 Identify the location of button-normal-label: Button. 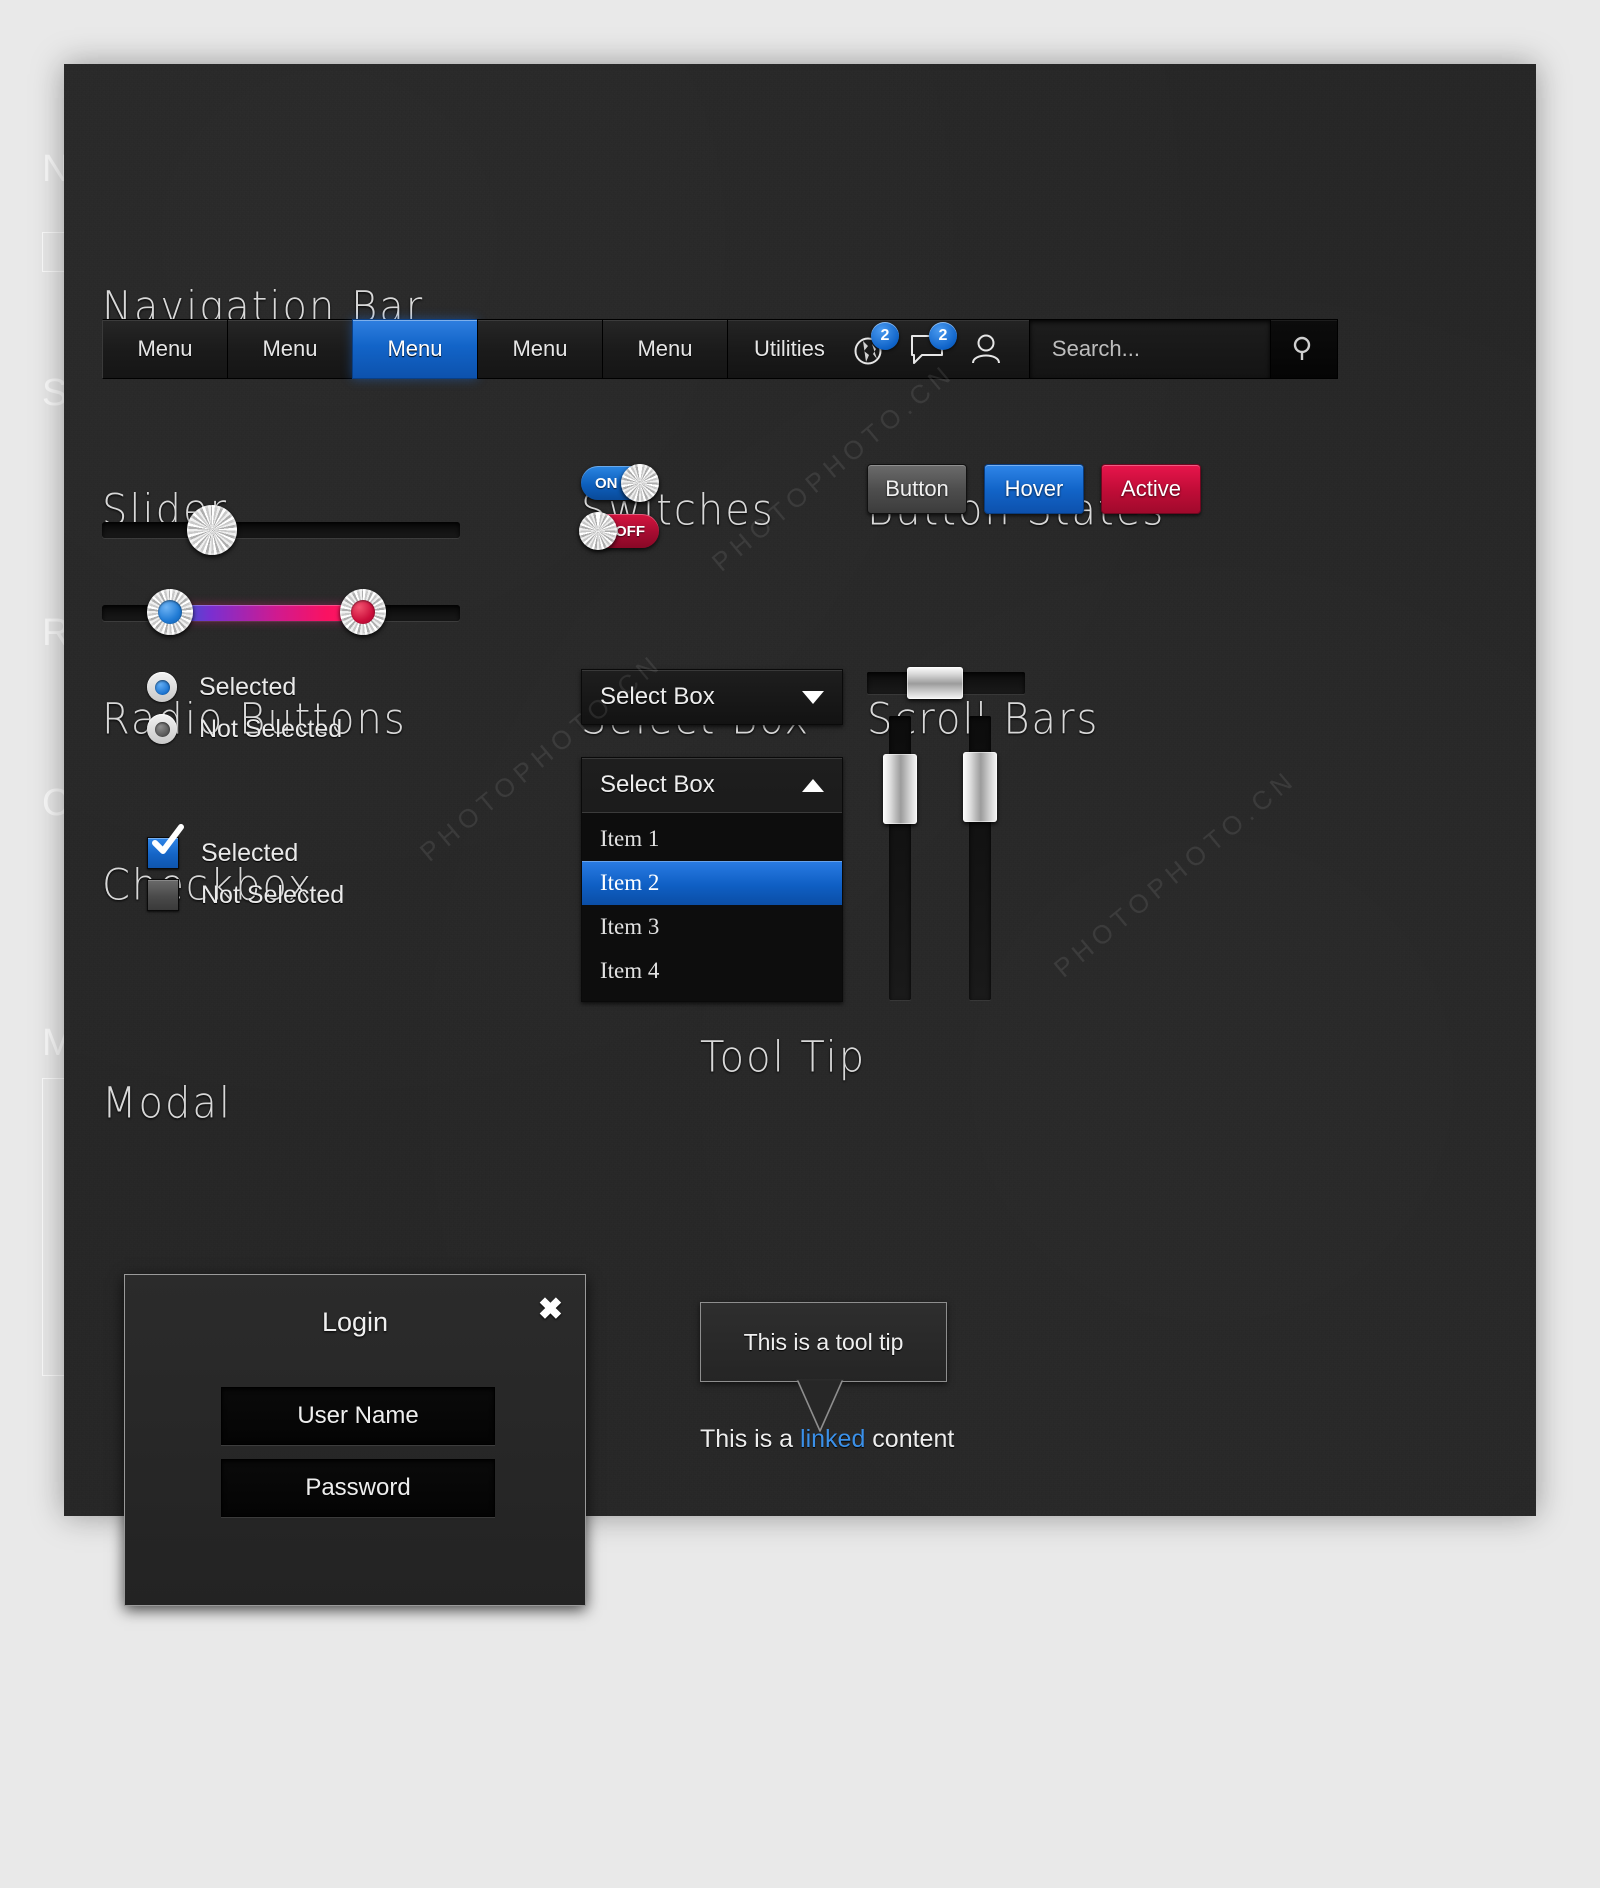
(917, 488).